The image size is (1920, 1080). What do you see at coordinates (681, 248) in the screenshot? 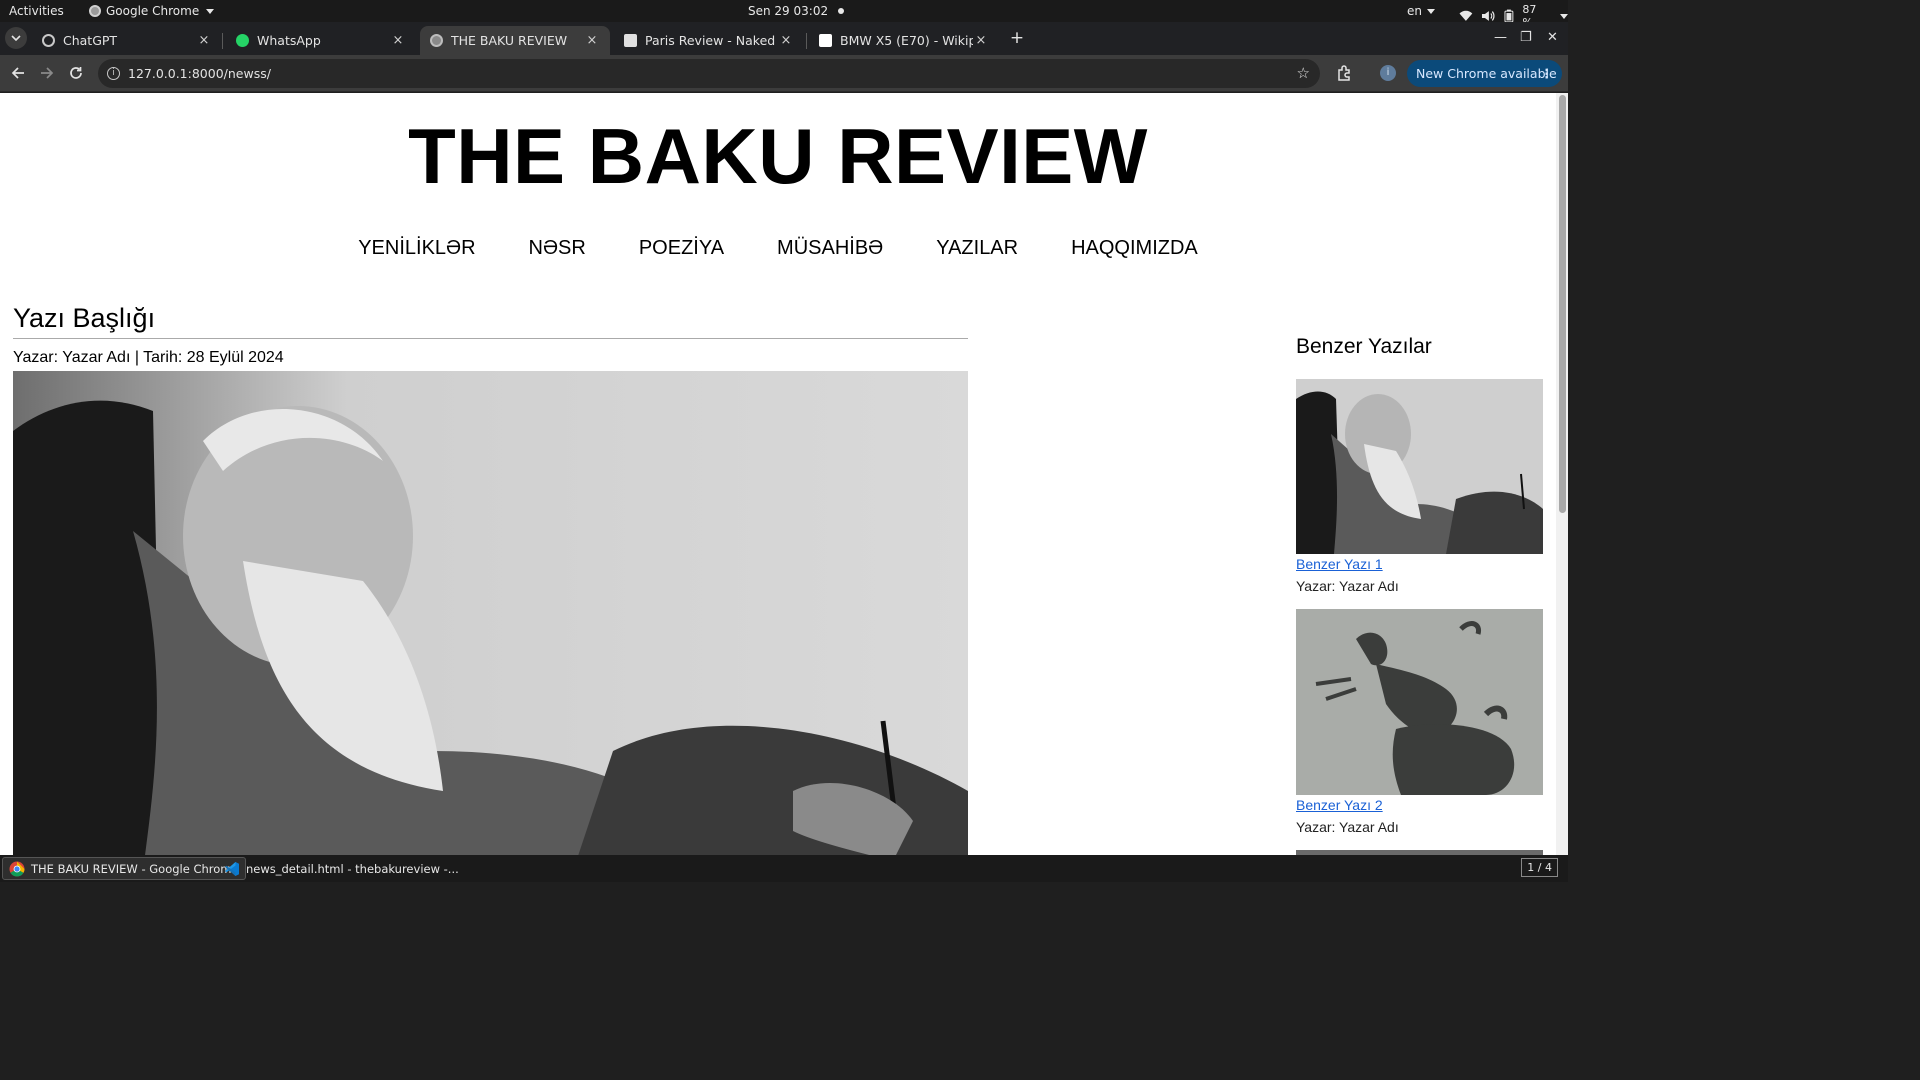
I see `nav-item-poeziya: POEZİYA` at bounding box center [681, 248].